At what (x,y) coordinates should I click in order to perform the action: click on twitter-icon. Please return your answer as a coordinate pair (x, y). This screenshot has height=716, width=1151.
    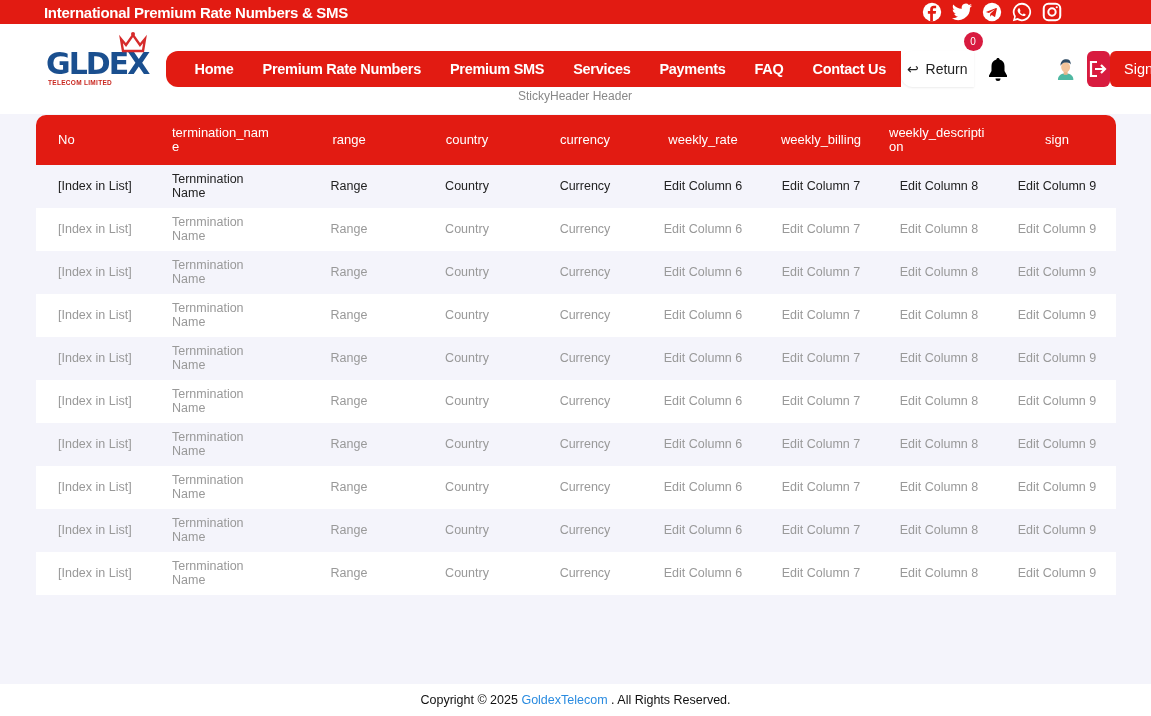
    Looking at the image, I should click on (962, 12).